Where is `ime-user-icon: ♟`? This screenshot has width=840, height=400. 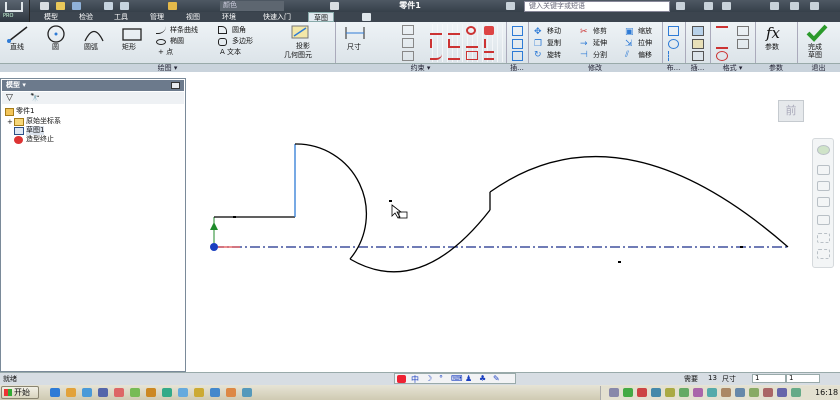 ime-user-icon: ♟ is located at coordinates (468, 378).